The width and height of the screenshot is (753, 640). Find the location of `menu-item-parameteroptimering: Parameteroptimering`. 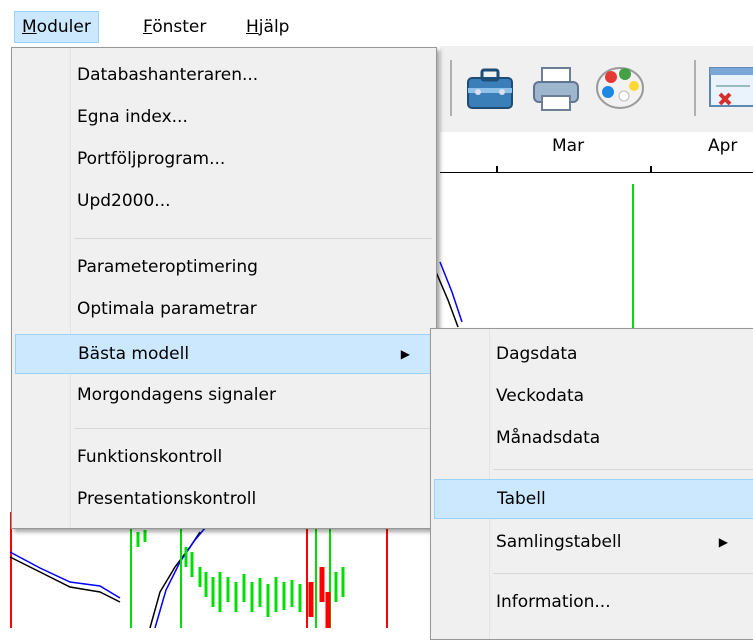

menu-item-parameteroptimering: Parameteroptimering is located at coordinates (224, 267).